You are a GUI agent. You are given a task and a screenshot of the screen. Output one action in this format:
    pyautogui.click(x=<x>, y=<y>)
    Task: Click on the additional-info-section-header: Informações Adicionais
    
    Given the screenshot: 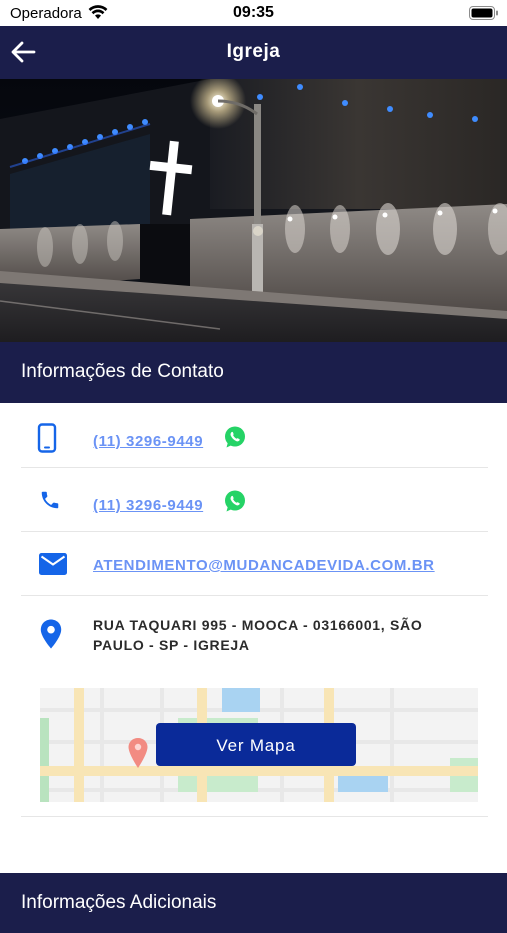 What is the action you would take?
    pyautogui.click(x=253, y=903)
    